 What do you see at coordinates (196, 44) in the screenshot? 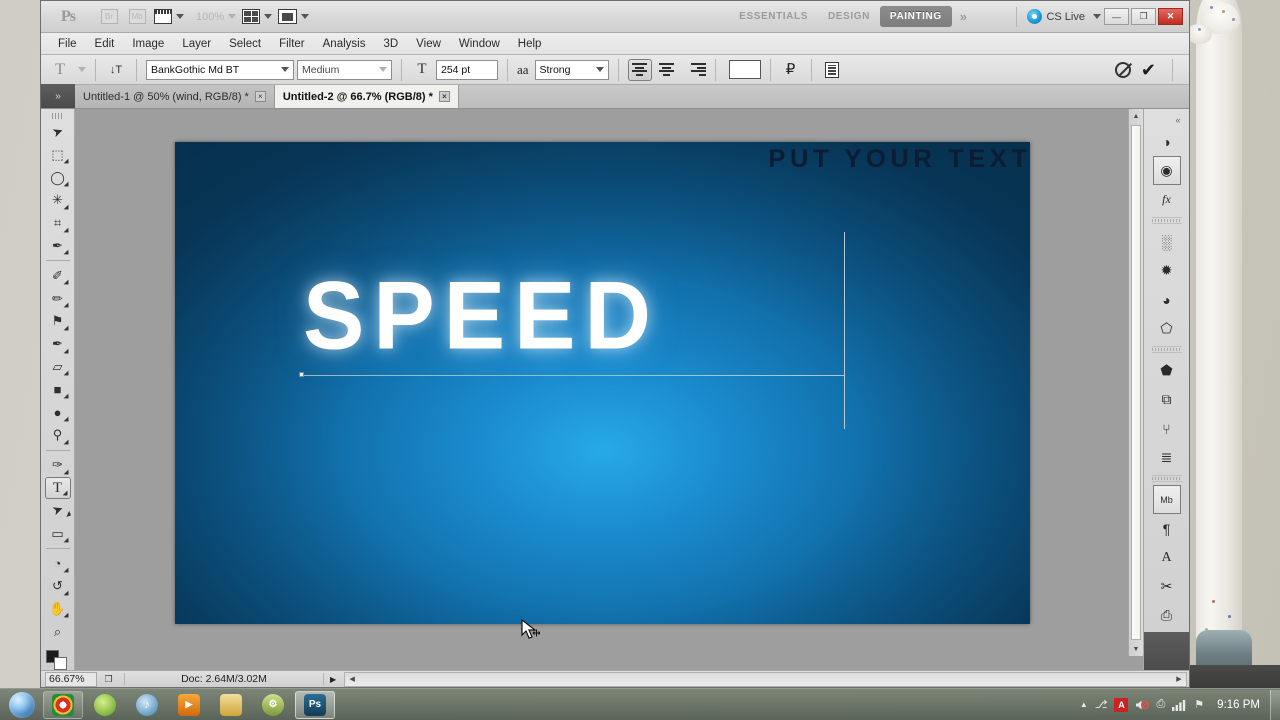
I see `menu-layer: Layer` at bounding box center [196, 44].